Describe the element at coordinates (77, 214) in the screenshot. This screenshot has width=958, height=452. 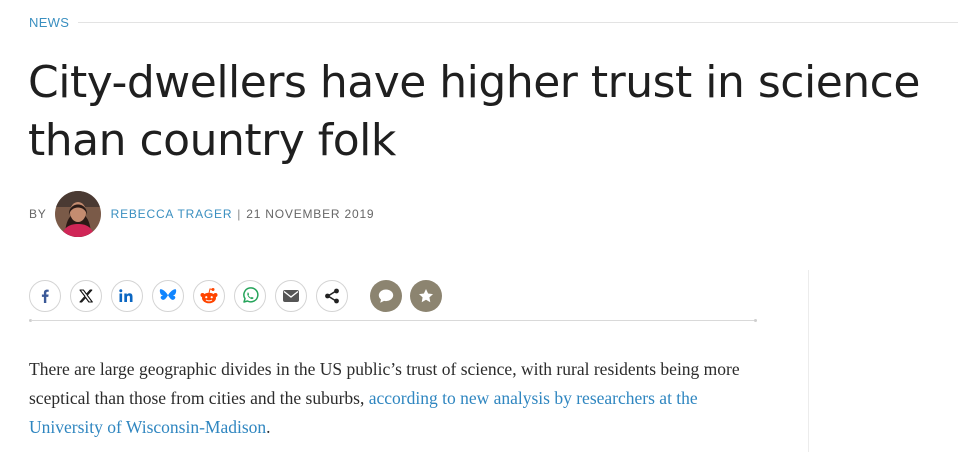
I see `author-avatar` at that location.